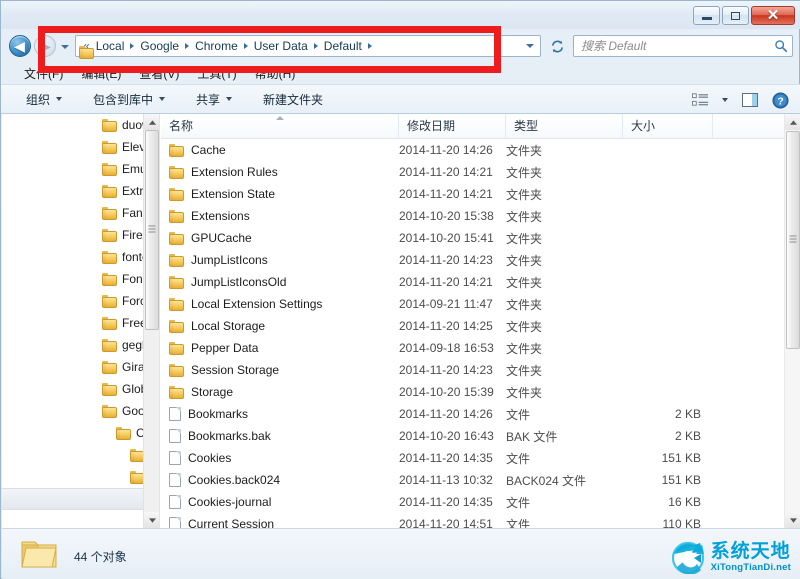 The image size is (800, 579). I want to click on table-row: Cookies-journal 2014-11-20 14:35 文件 16 KB, so click(472, 502).